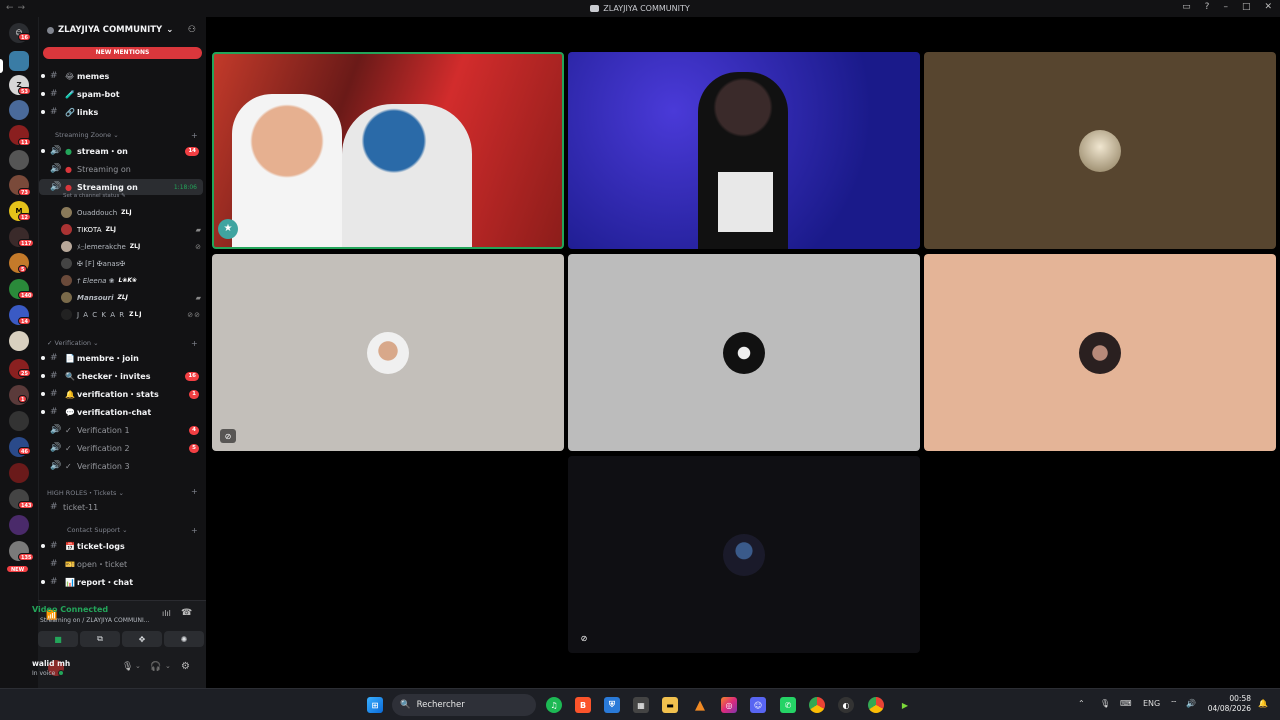  I want to click on voice-user: Mansouri ZLJ ▰, so click(132, 297).